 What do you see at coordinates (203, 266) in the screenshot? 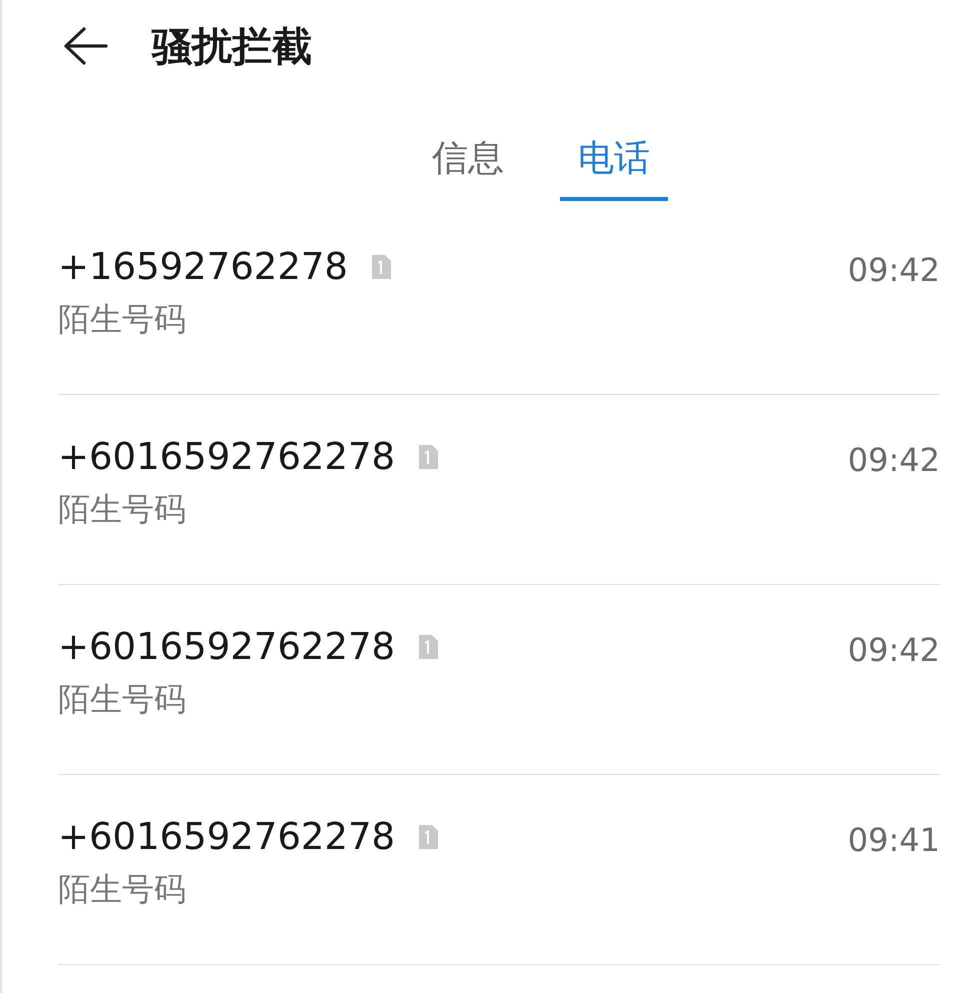
I see `phone-number: +16592762278` at bounding box center [203, 266].